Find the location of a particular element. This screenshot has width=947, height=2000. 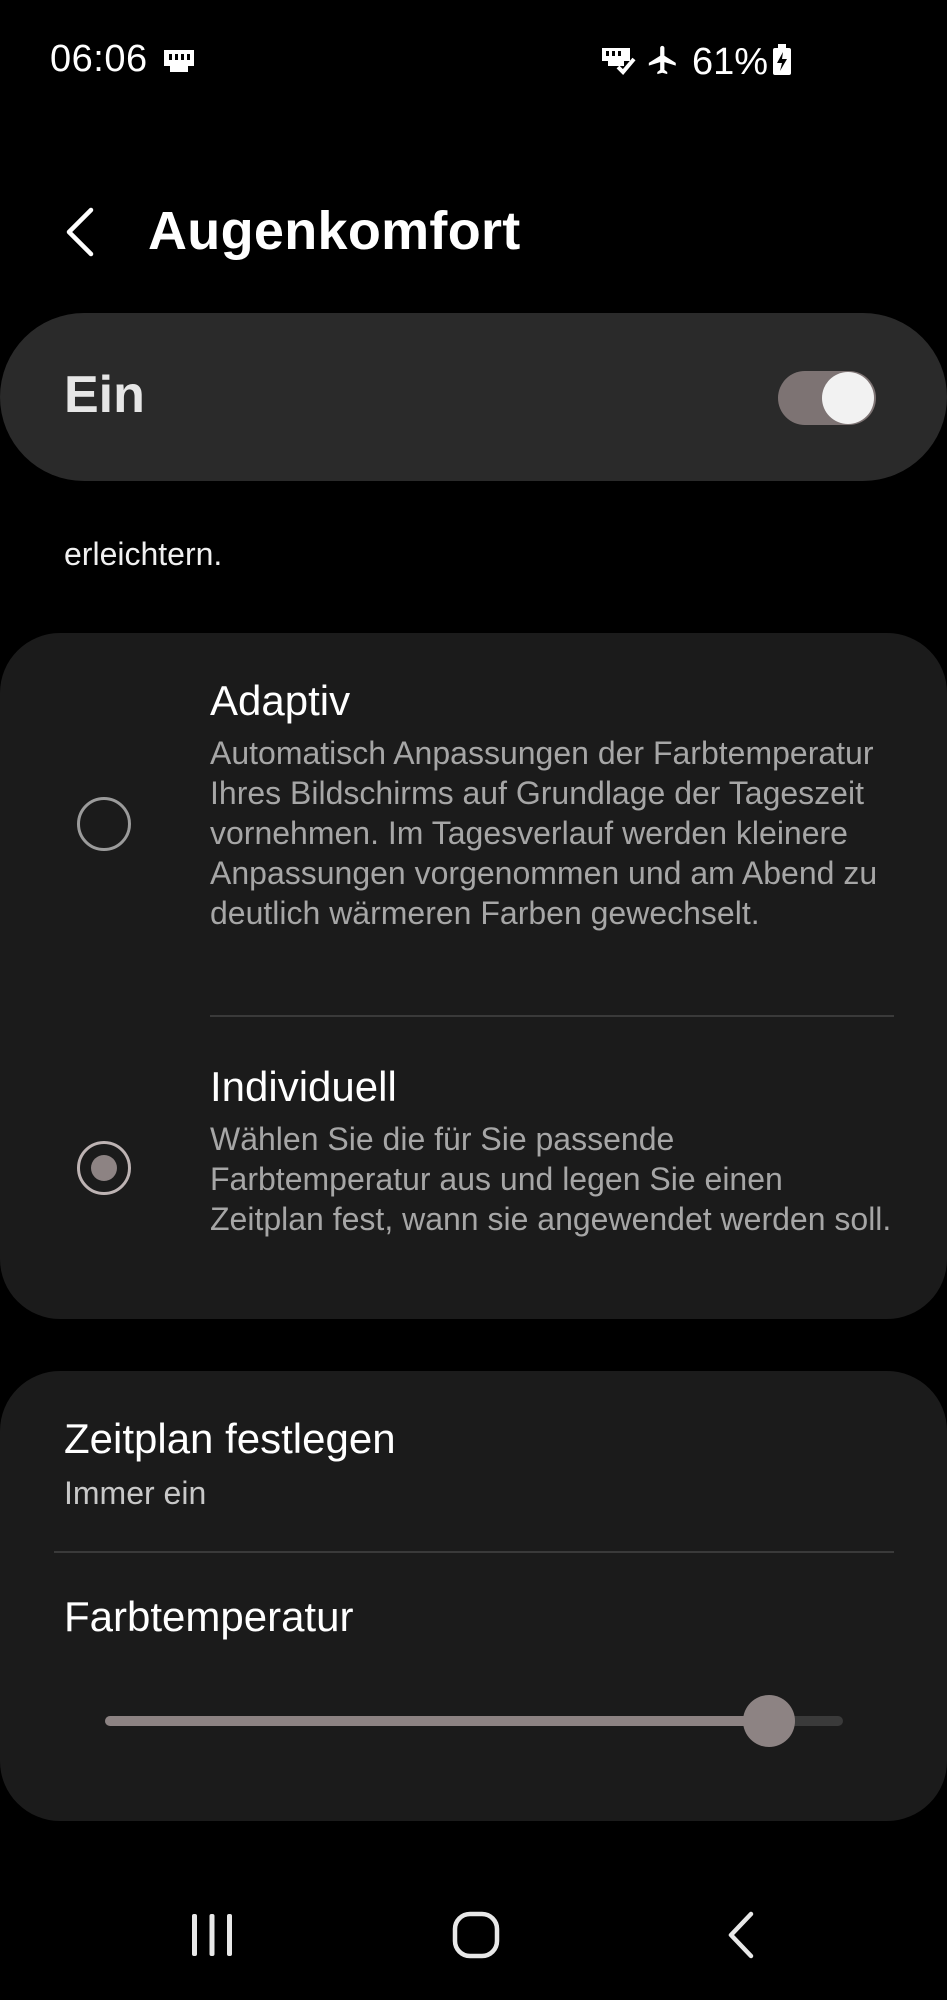

master-toggle-row: Ein is located at coordinates (473, 397).